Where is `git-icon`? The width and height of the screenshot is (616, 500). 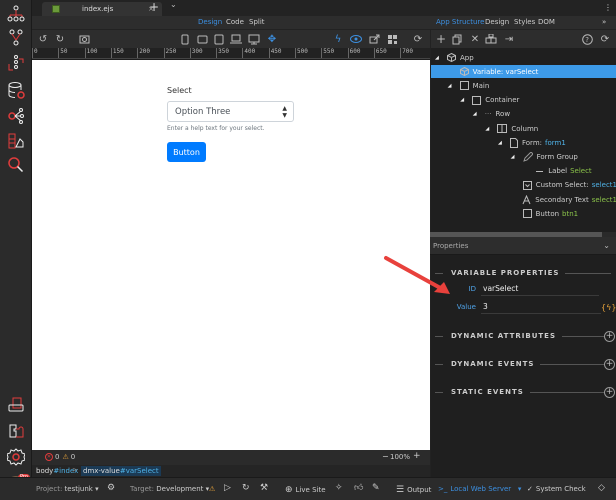 git-icon is located at coordinates (16, 38).